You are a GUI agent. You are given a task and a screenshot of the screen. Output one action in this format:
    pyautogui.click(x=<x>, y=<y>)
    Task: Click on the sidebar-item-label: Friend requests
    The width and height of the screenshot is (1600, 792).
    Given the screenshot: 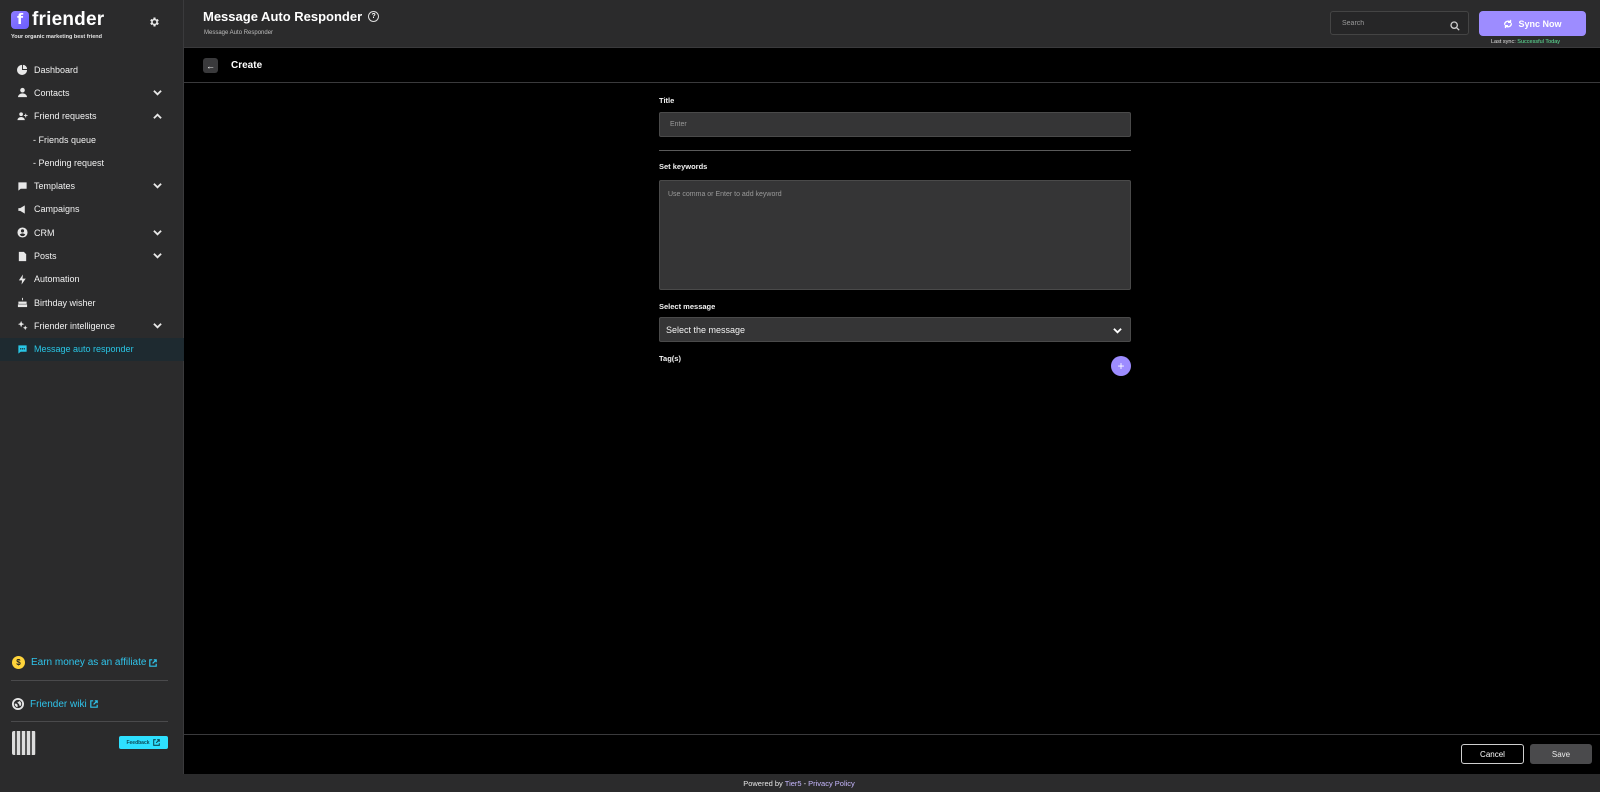 What is the action you would take?
    pyautogui.click(x=65, y=116)
    